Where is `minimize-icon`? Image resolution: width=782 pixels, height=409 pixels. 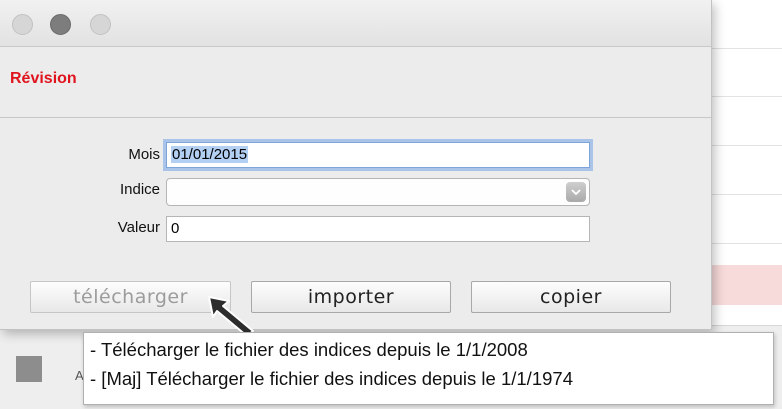
minimize-icon is located at coordinates (60, 24).